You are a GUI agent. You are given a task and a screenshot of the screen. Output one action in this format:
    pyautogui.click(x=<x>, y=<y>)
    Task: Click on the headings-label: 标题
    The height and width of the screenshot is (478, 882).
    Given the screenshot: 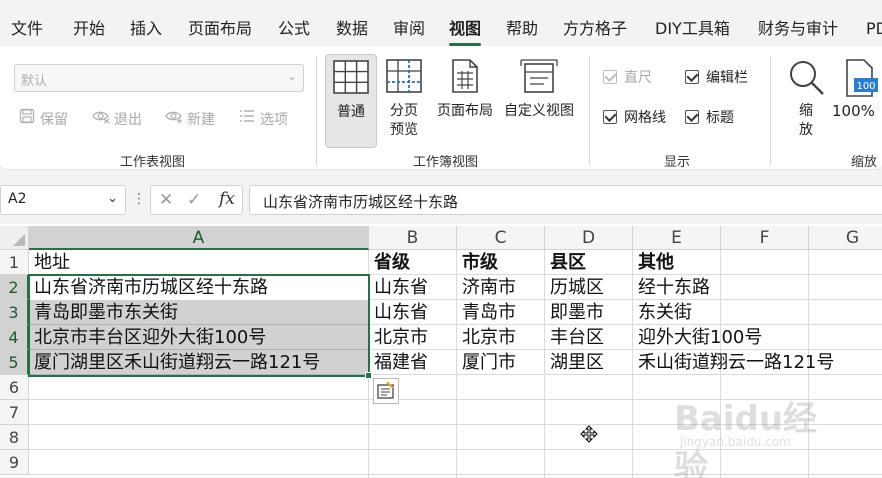 What is the action you would take?
    pyautogui.click(x=720, y=118)
    